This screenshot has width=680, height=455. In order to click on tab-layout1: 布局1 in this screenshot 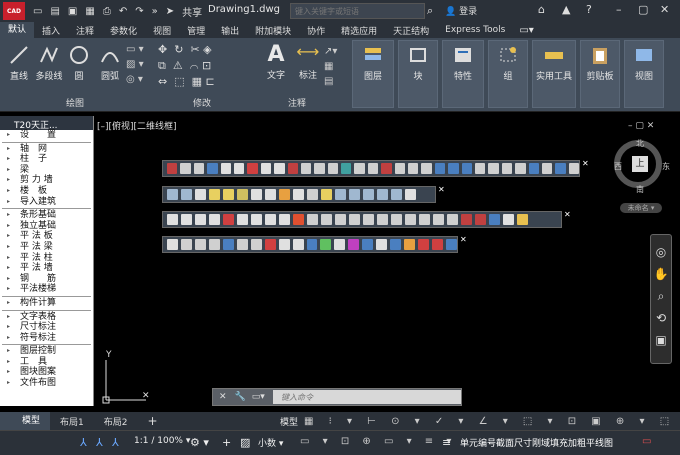, I will do `click(72, 421)`.